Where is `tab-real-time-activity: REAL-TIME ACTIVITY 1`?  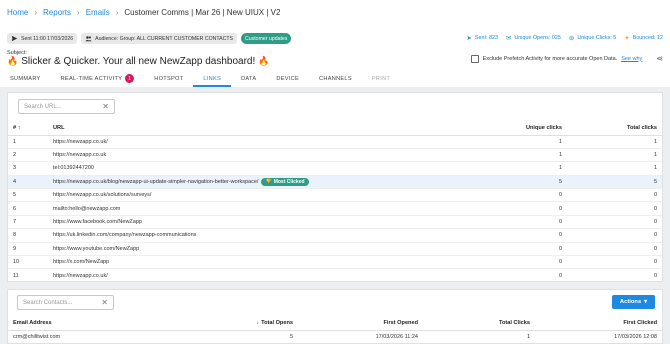 tab-real-time-activity: REAL-TIME ACTIVITY 1 is located at coordinates (98, 78).